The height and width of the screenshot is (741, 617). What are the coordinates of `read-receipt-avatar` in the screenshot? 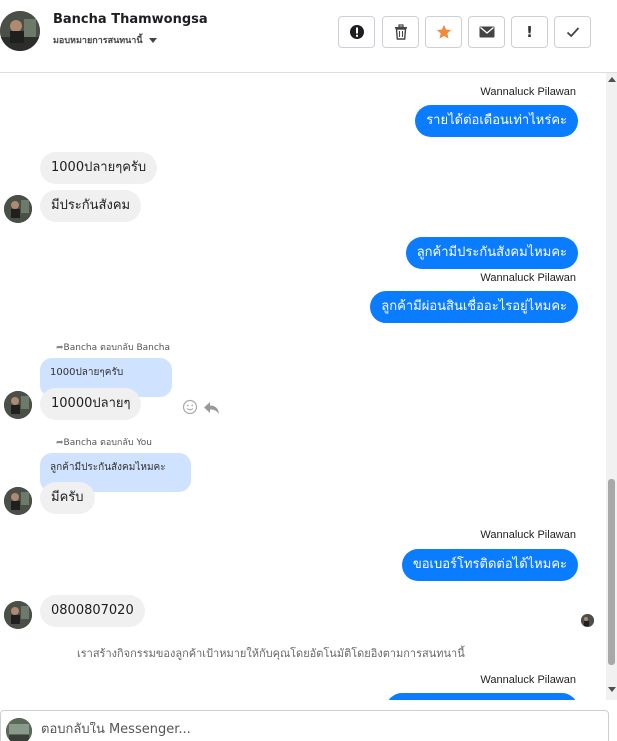 It's located at (587, 620).